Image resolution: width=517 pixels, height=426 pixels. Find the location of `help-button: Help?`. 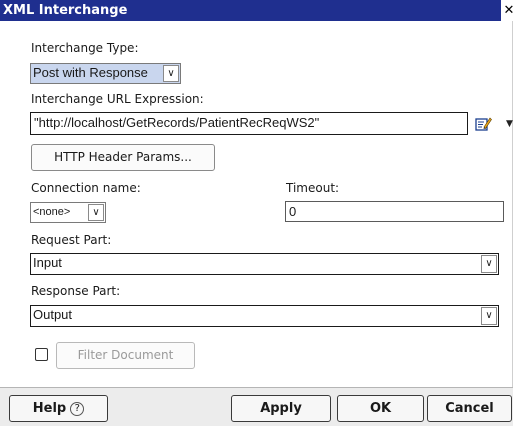

help-button: Help? is located at coordinates (58, 408).